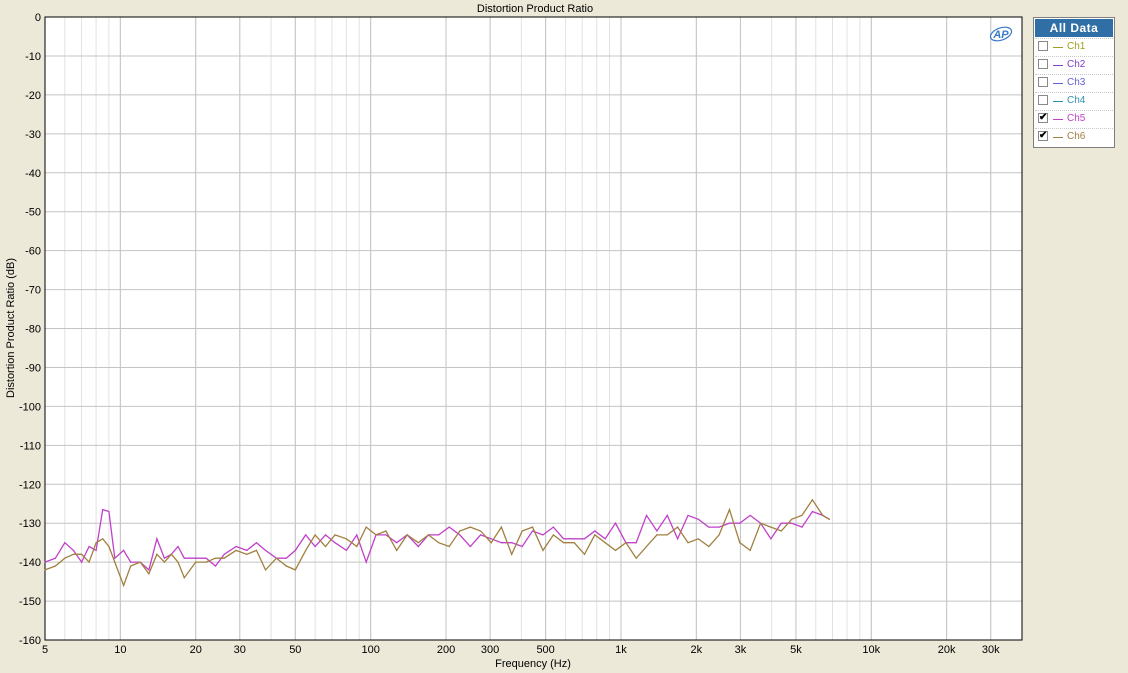  I want to click on legend-item-ch3: Ch3, so click(1076, 83).